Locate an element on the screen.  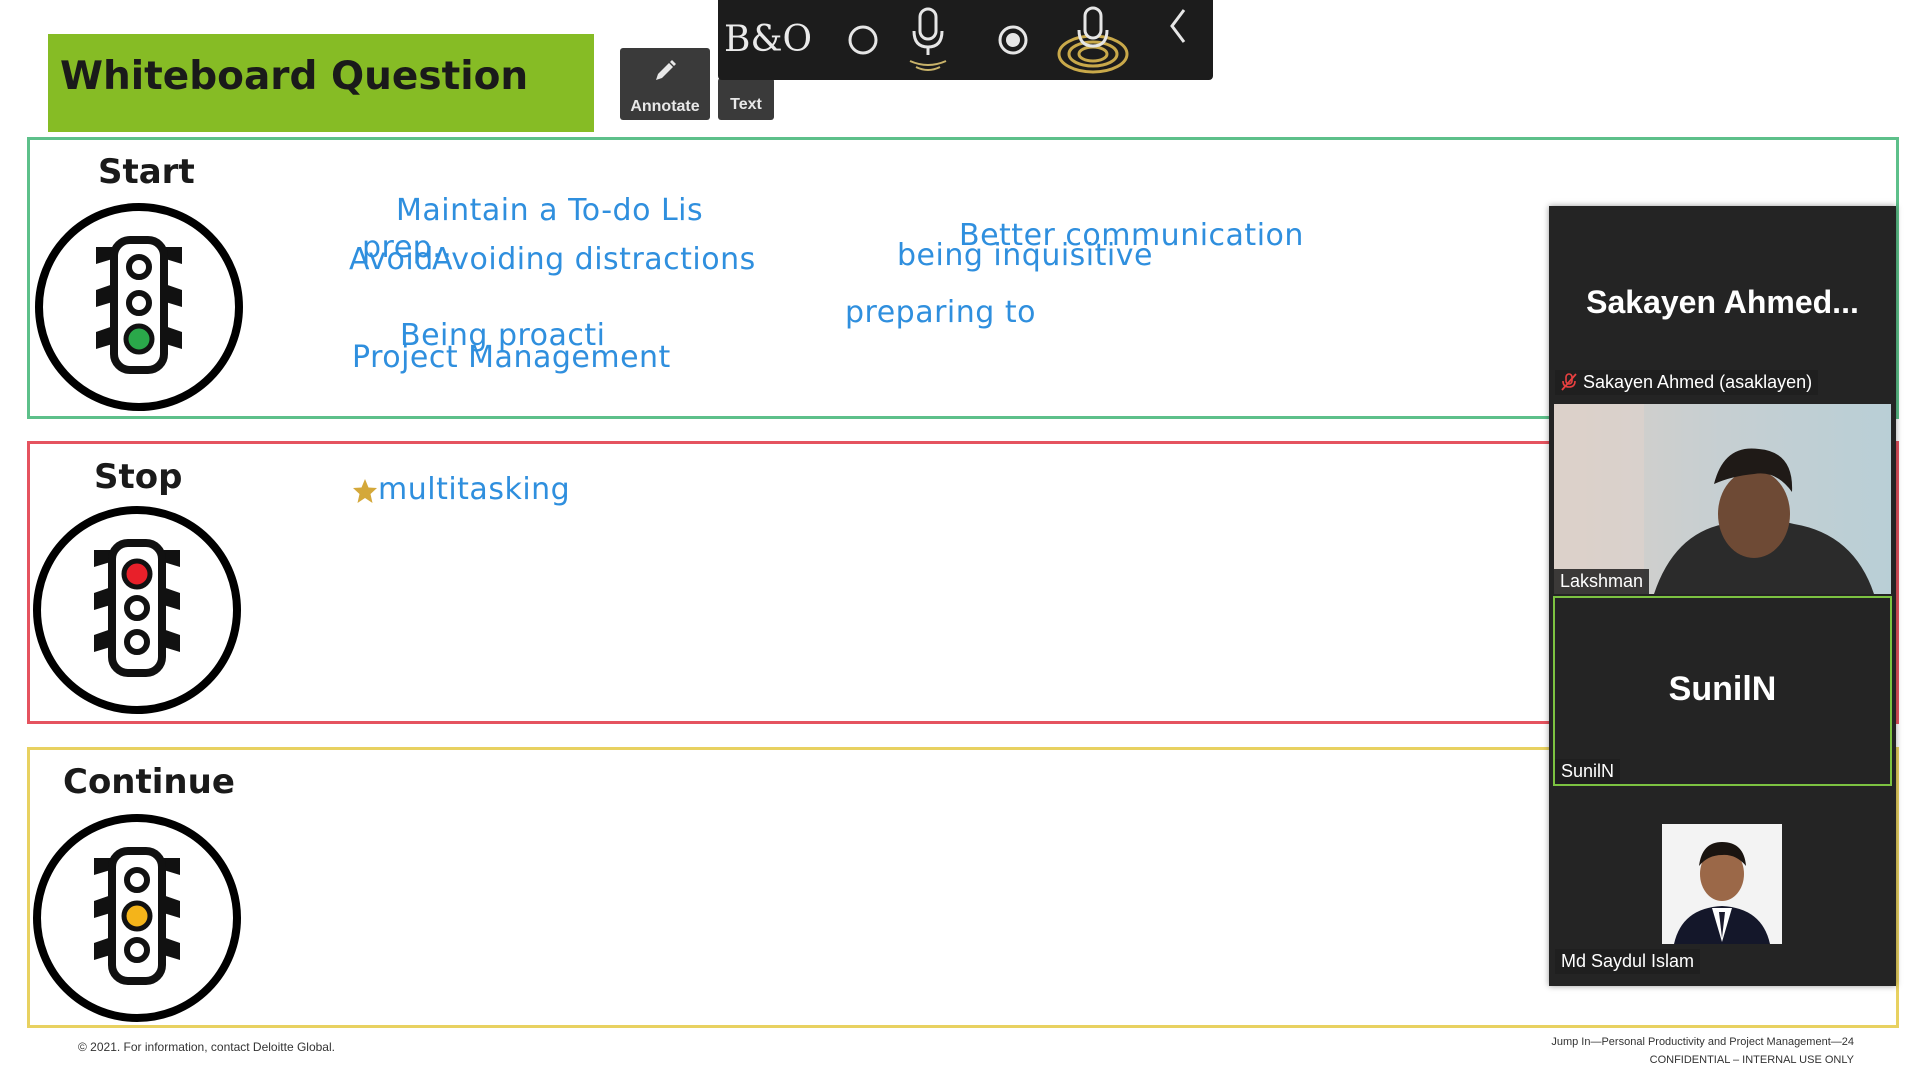
text-button: Text is located at coordinates (746, 99).